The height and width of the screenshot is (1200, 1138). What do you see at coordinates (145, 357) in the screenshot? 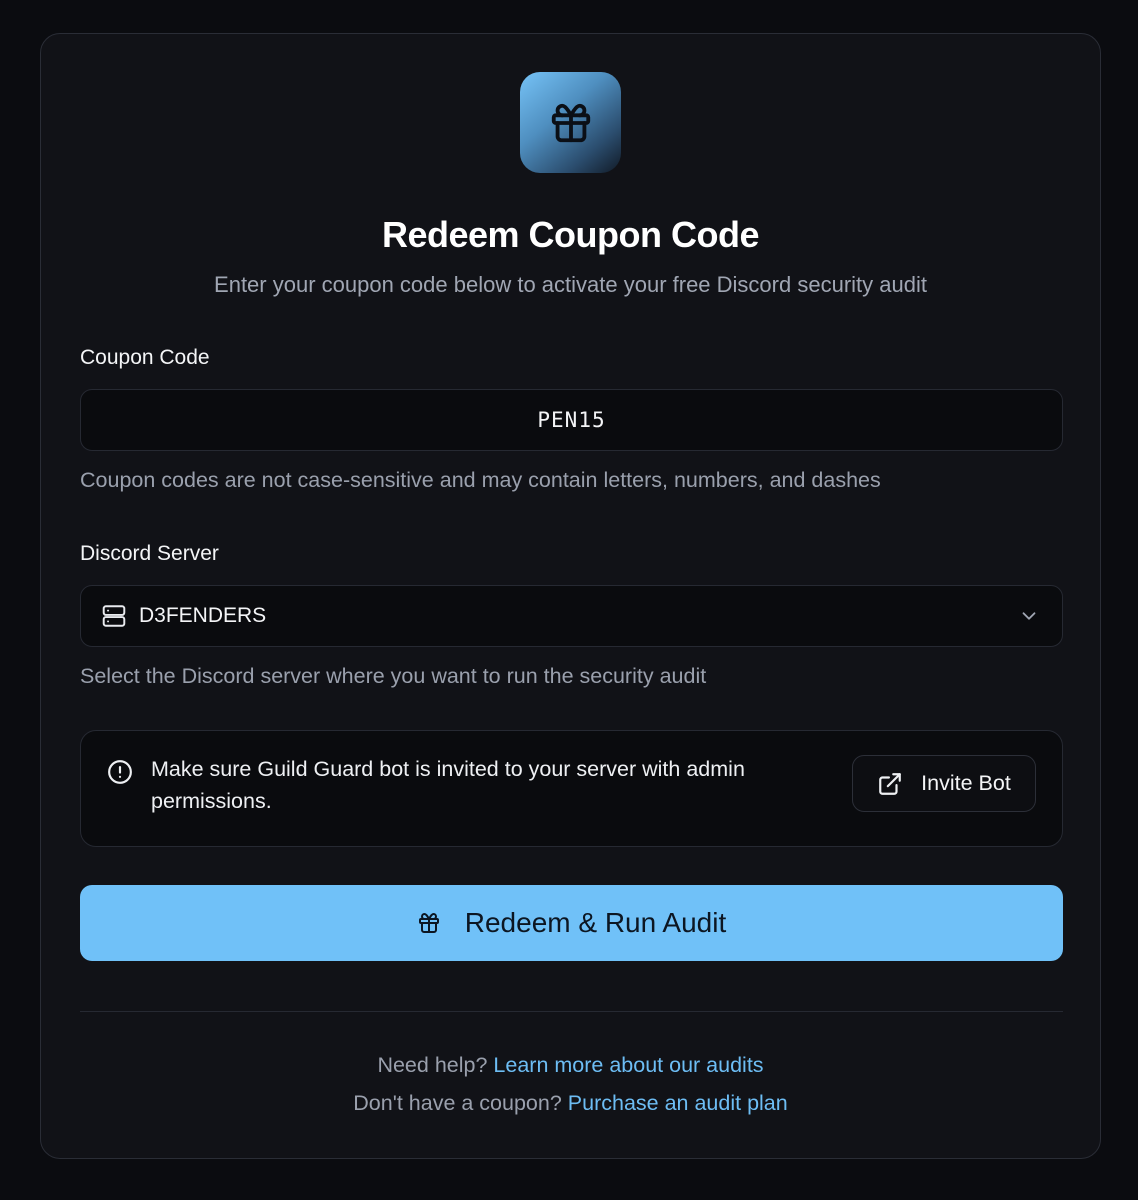
I see `coupon-code-label: Coupon Code` at bounding box center [145, 357].